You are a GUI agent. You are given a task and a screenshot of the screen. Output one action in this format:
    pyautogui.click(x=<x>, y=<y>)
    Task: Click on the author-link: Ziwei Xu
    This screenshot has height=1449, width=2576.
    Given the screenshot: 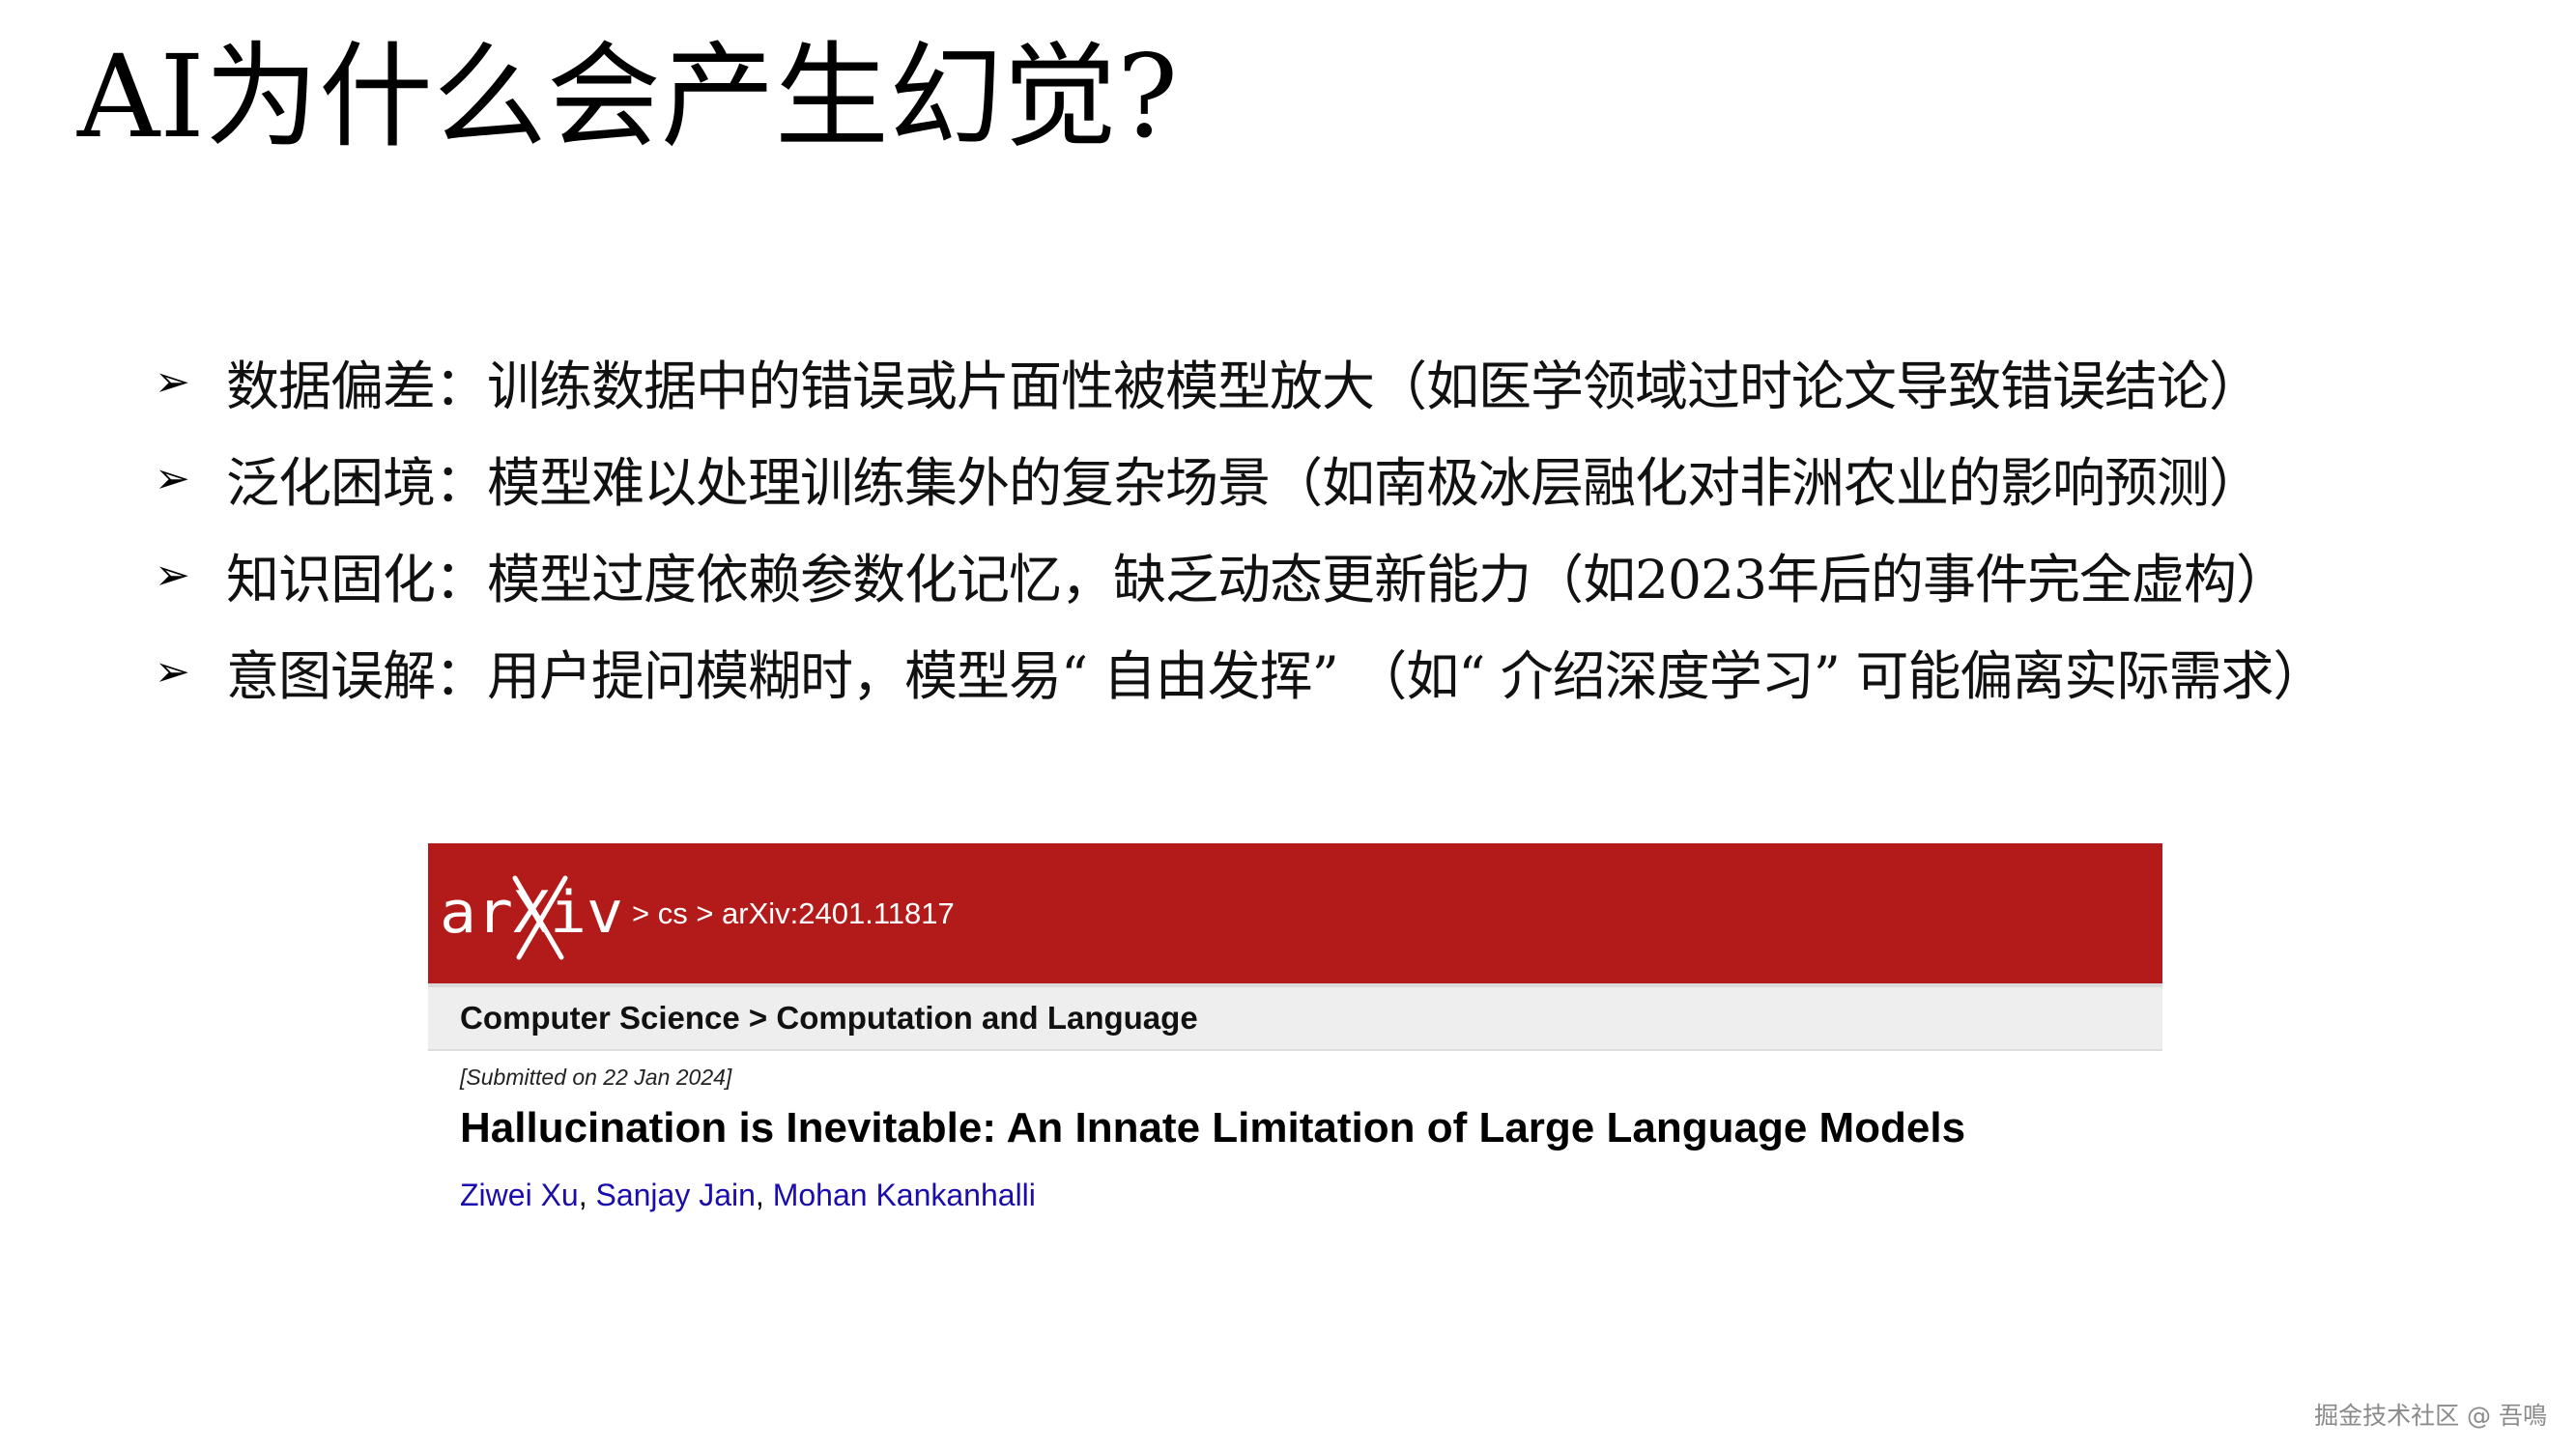 What is the action you would take?
    pyautogui.click(x=519, y=1195)
    